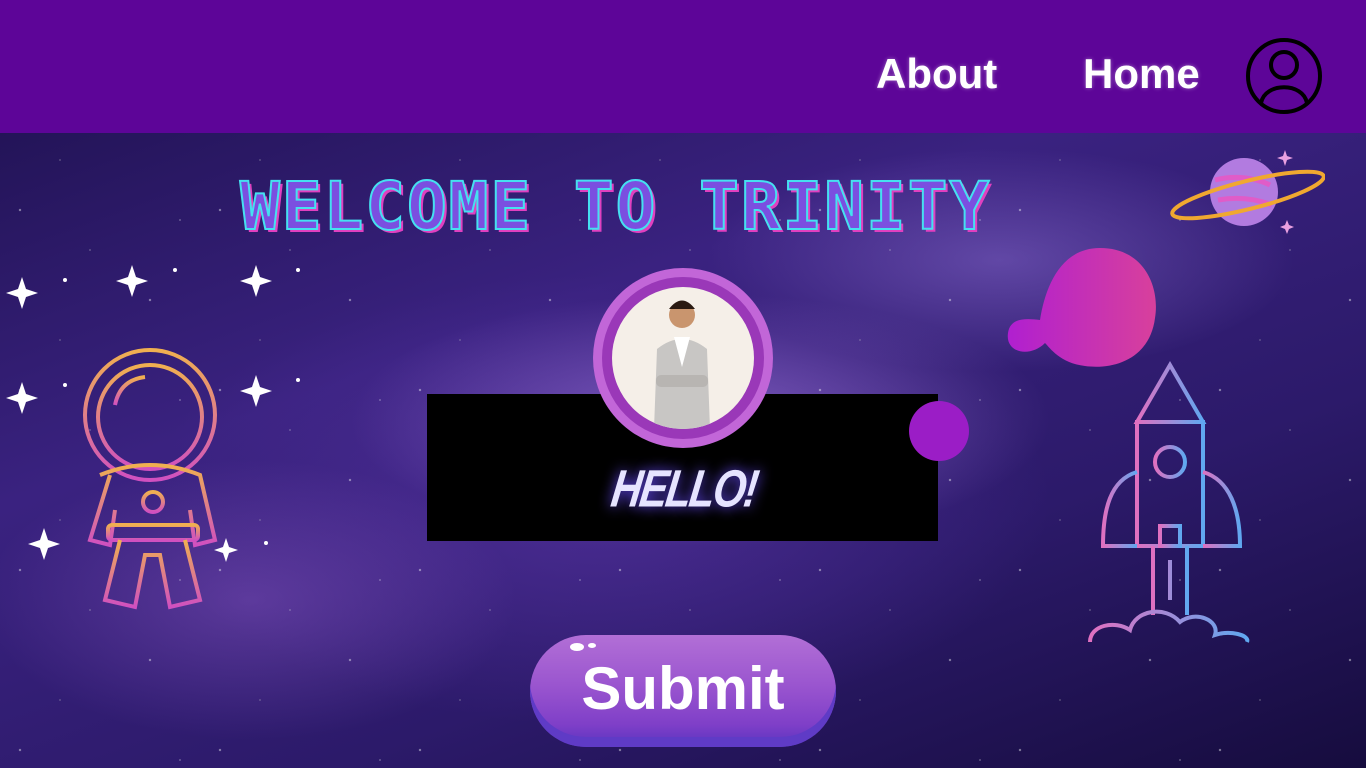 This screenshot has width=1366, height=768. I want to click on submit-label: Submit, so click(683, 688).